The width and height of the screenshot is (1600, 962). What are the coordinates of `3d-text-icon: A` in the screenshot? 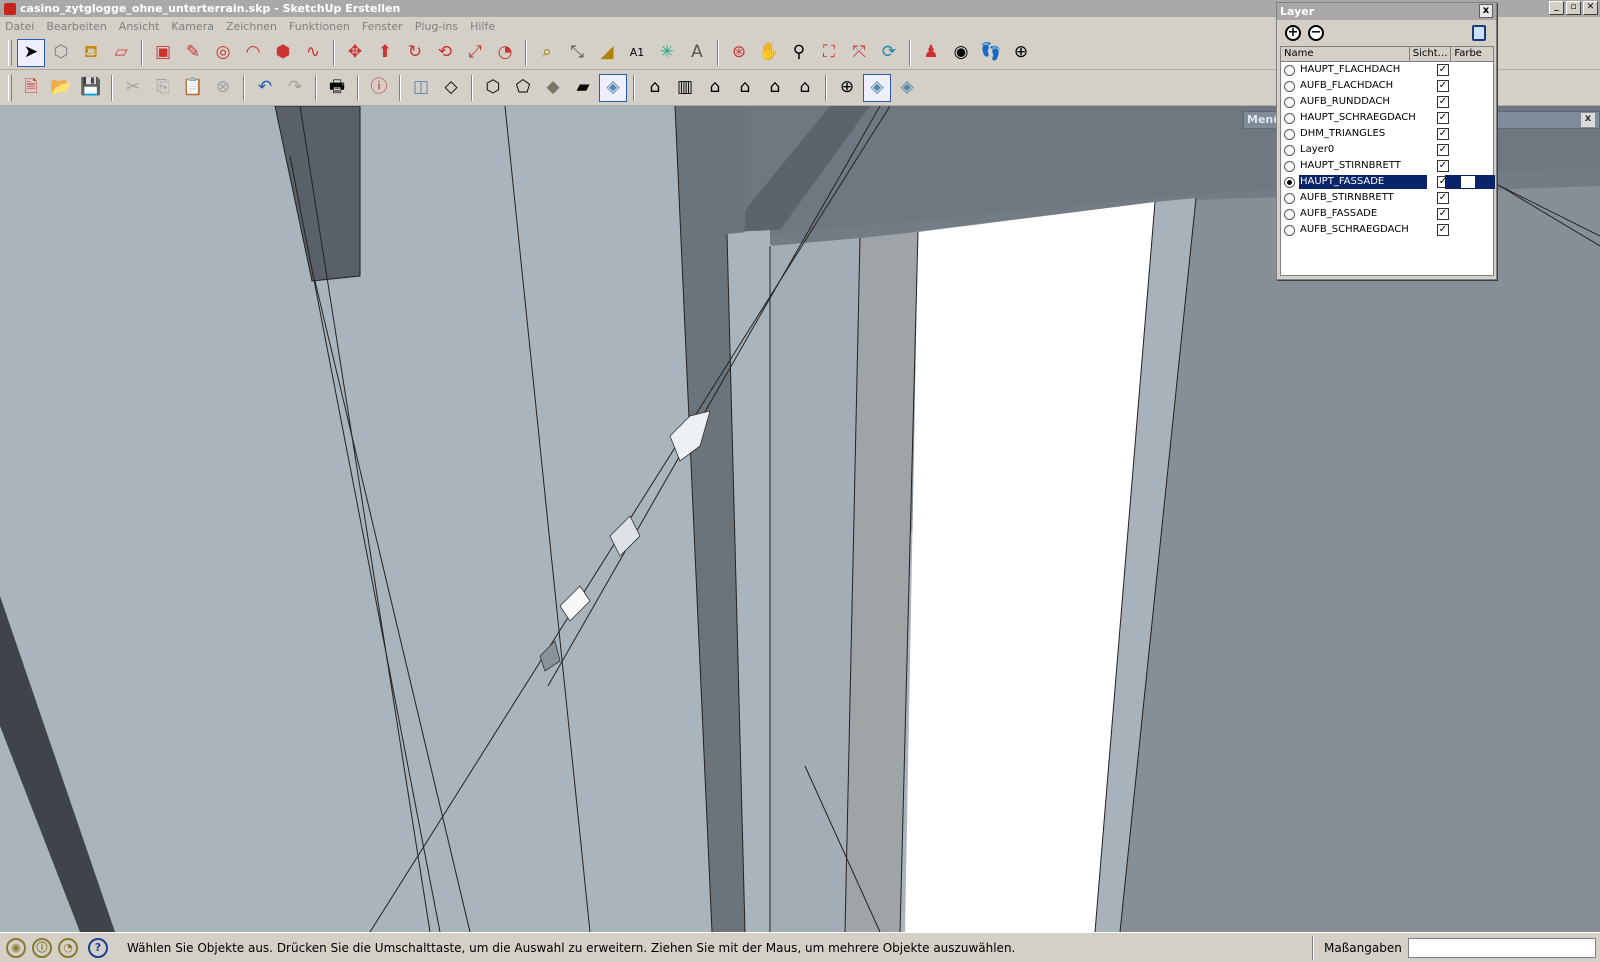 It's located at (697, 53).